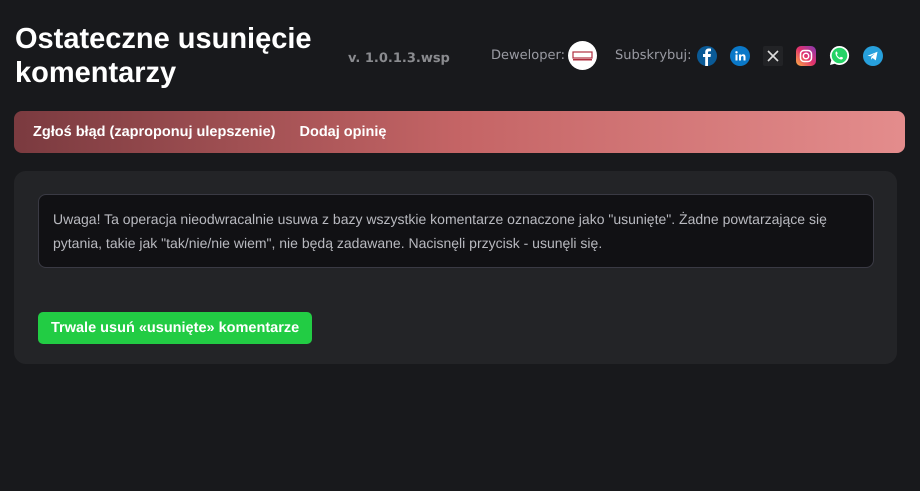  Describe the element at coordinates (342, 132) in the screenshot. I see `nav-link: Dodaj opinię` at that location.